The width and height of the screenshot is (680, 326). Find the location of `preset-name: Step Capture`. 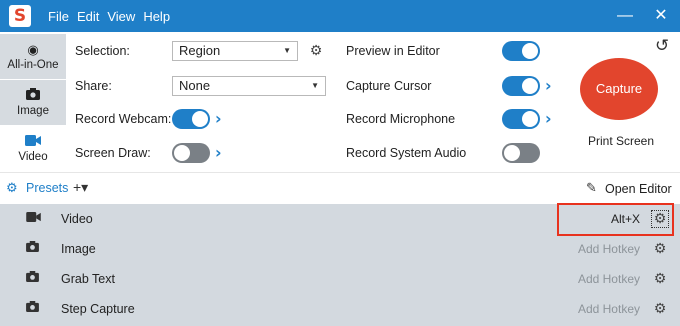

preset-name: Step Capture is located at coordinates (98, 309).